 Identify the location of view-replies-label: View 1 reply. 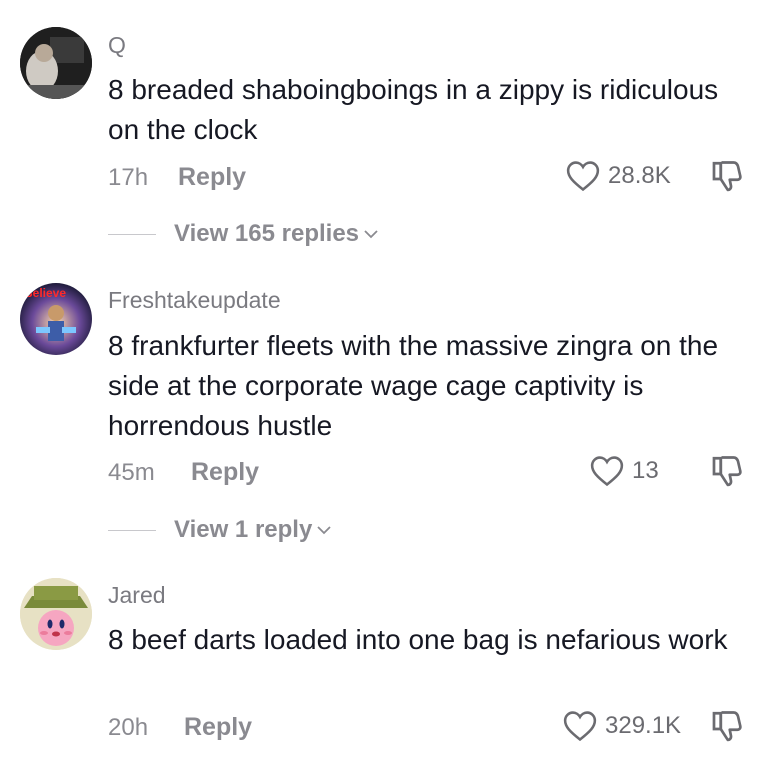
(243, 529).